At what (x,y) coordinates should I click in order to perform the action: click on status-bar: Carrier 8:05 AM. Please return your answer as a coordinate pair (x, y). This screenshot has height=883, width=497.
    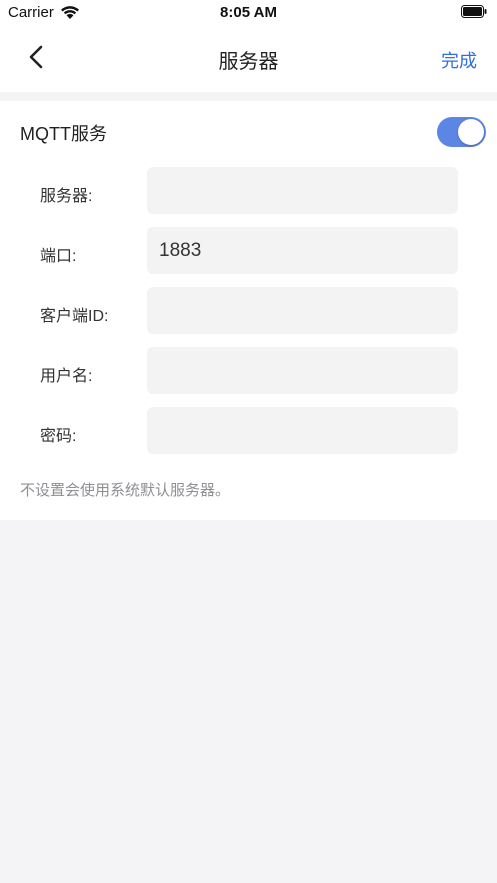
    Looking at the image, I should click on (248, 13).